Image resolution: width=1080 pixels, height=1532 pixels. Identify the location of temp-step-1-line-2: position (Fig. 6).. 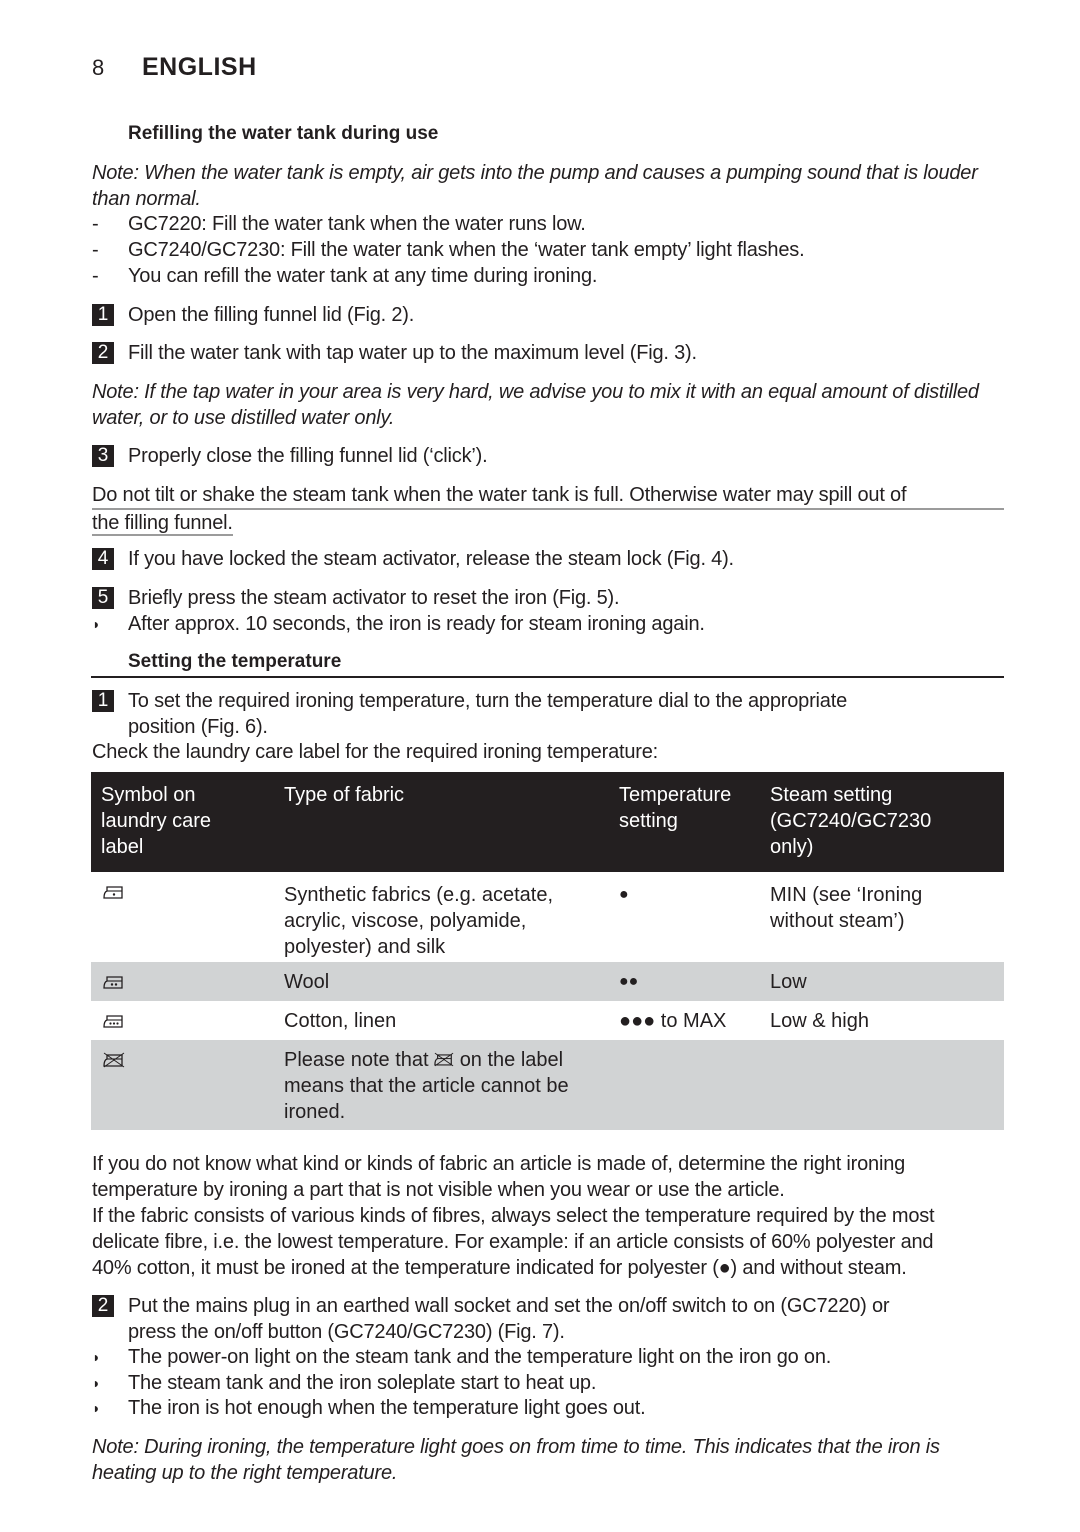
(198, 727).